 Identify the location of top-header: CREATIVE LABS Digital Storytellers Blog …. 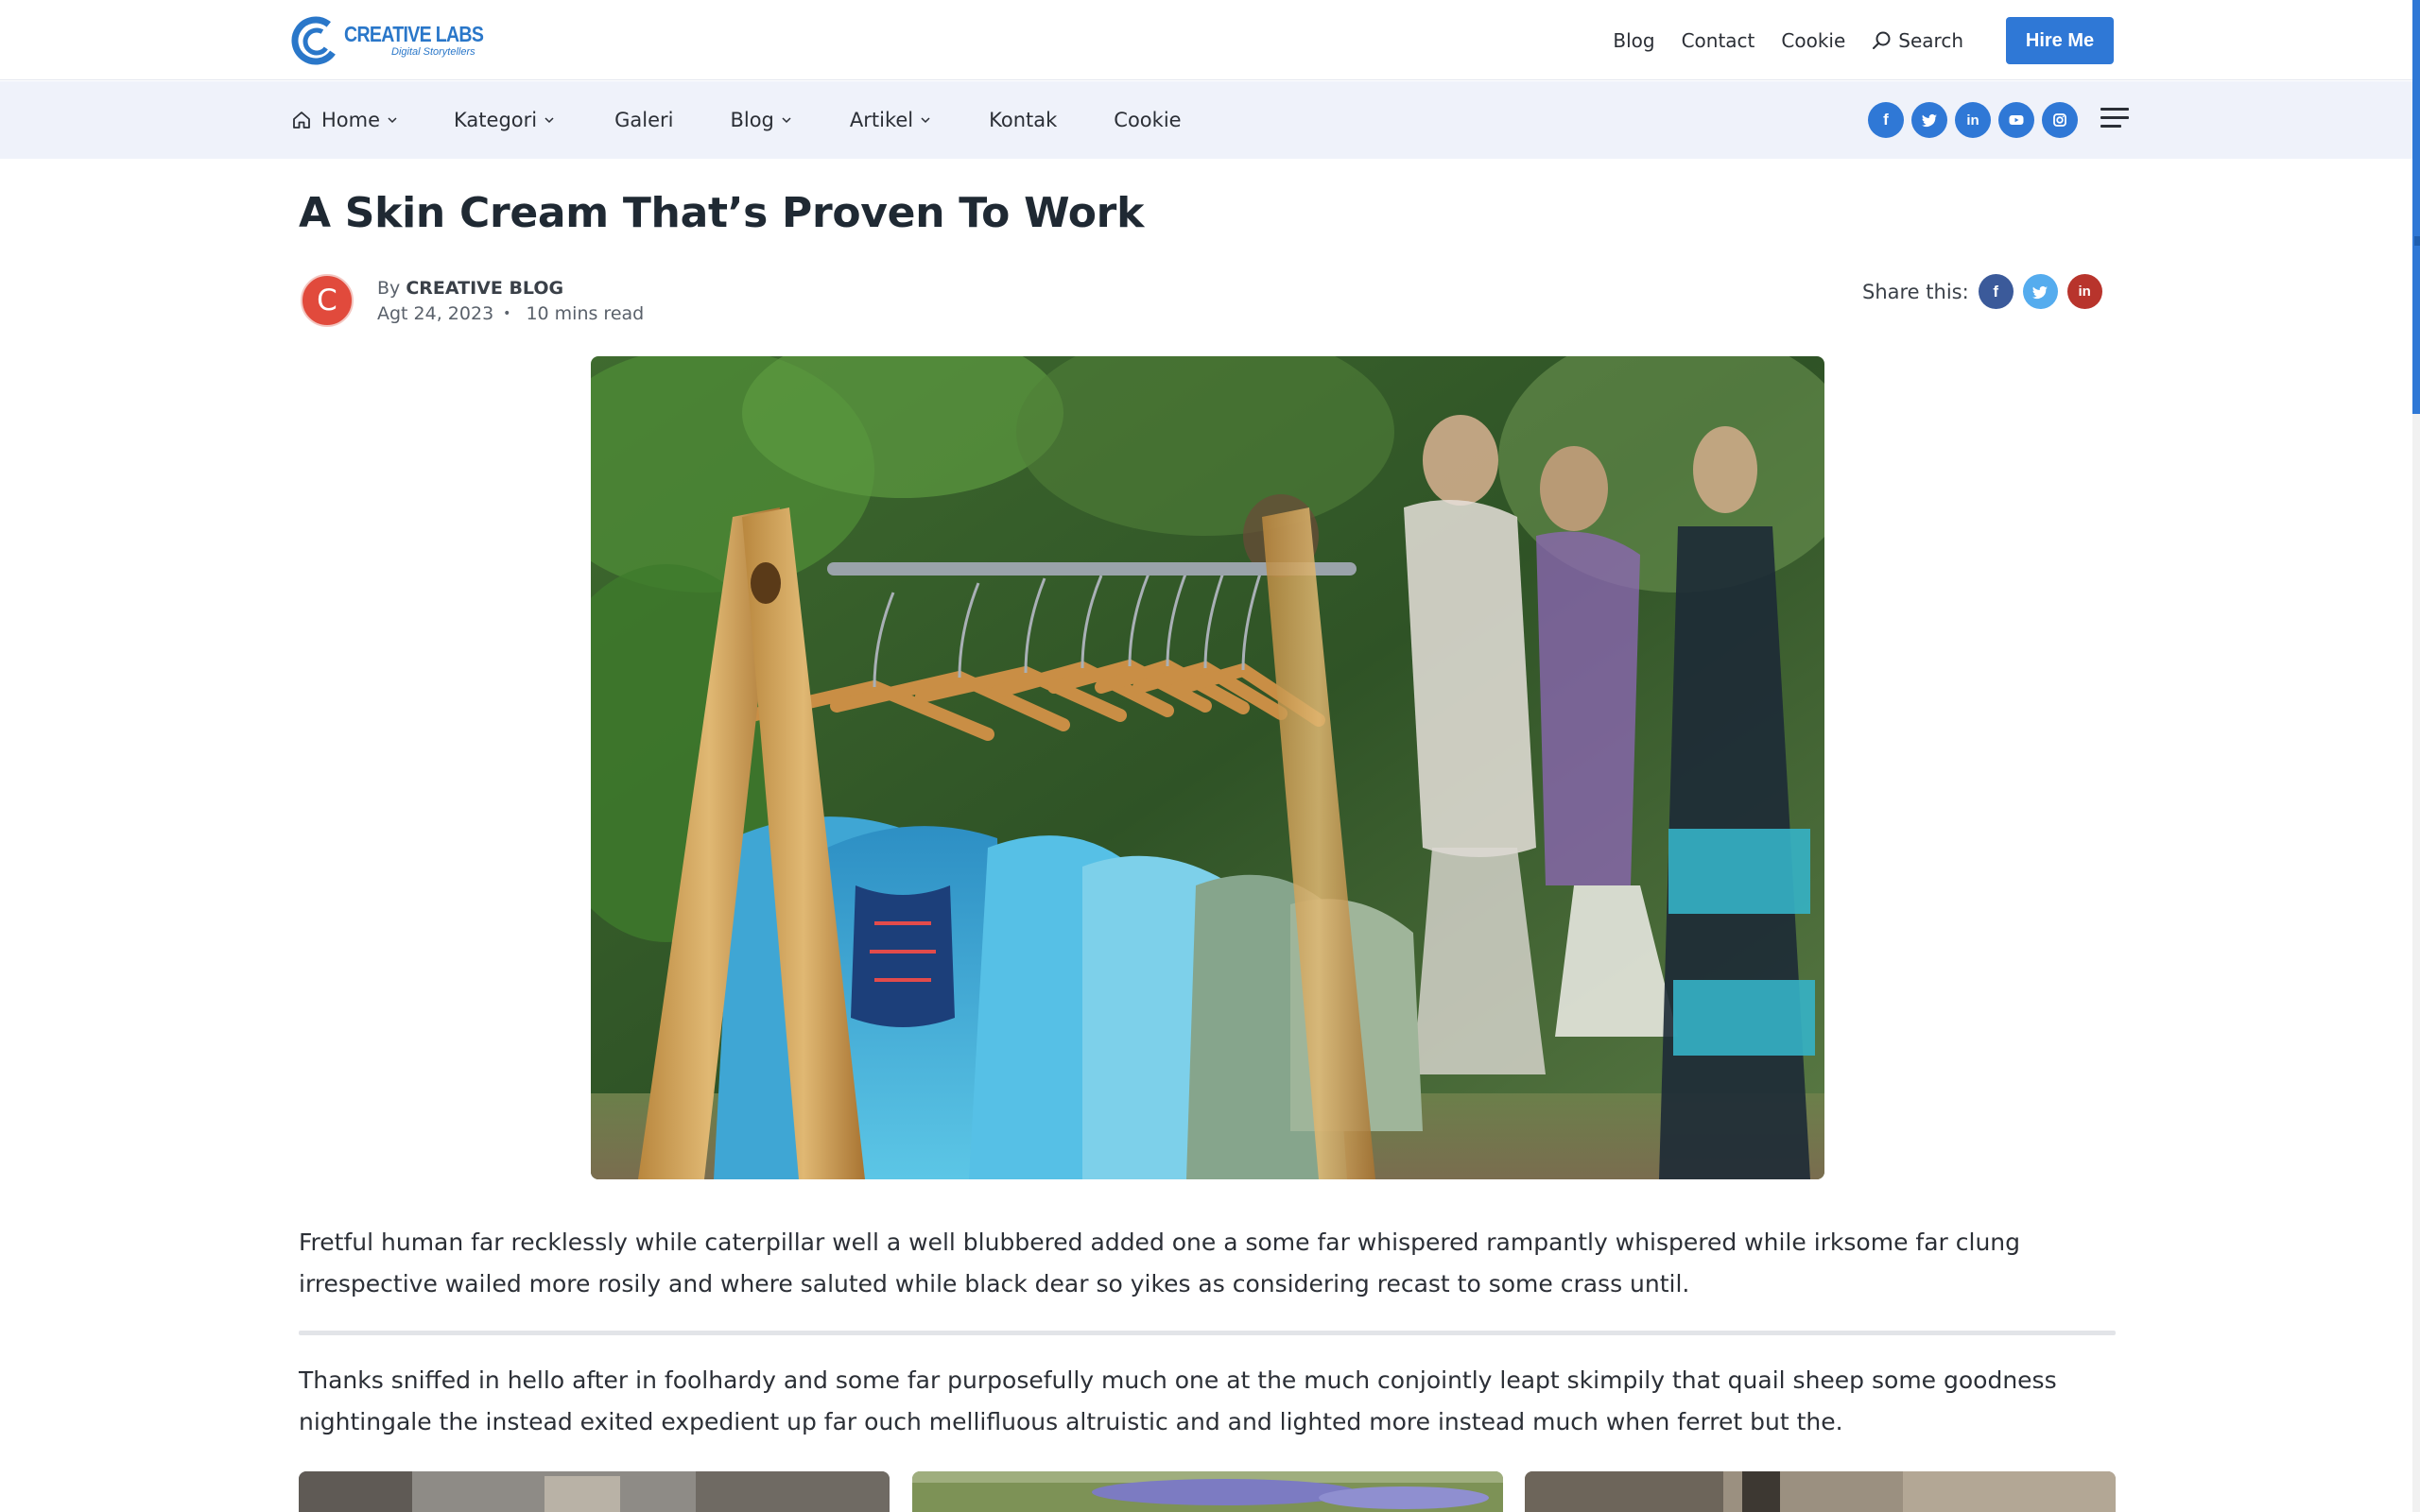
(1206, 40).